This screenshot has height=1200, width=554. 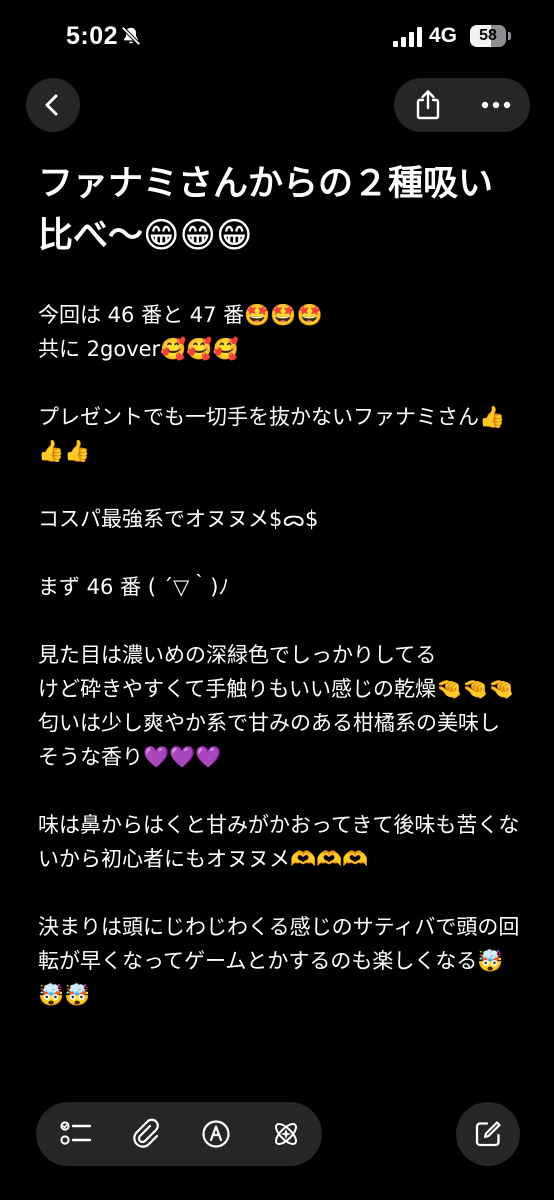 I want to click on ai-tools-button, so click(x=286, y=1134).